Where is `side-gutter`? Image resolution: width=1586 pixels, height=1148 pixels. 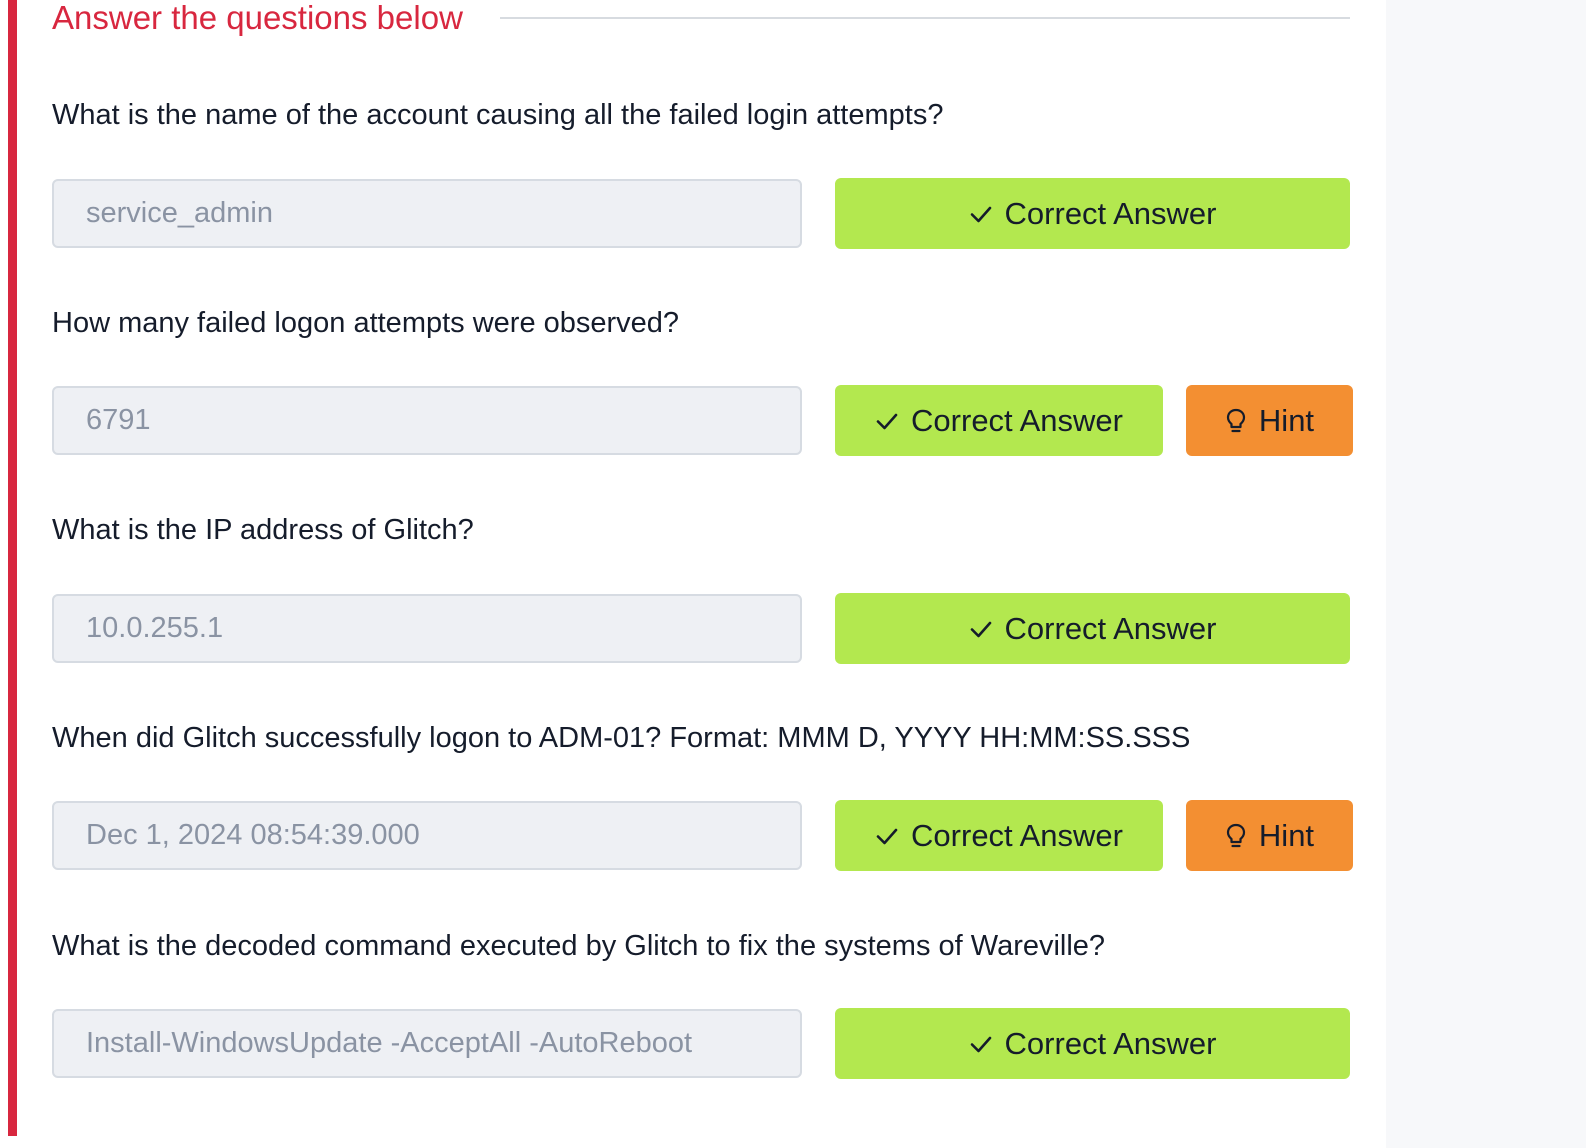 side-gutter is located at coordinates (1486, 574).